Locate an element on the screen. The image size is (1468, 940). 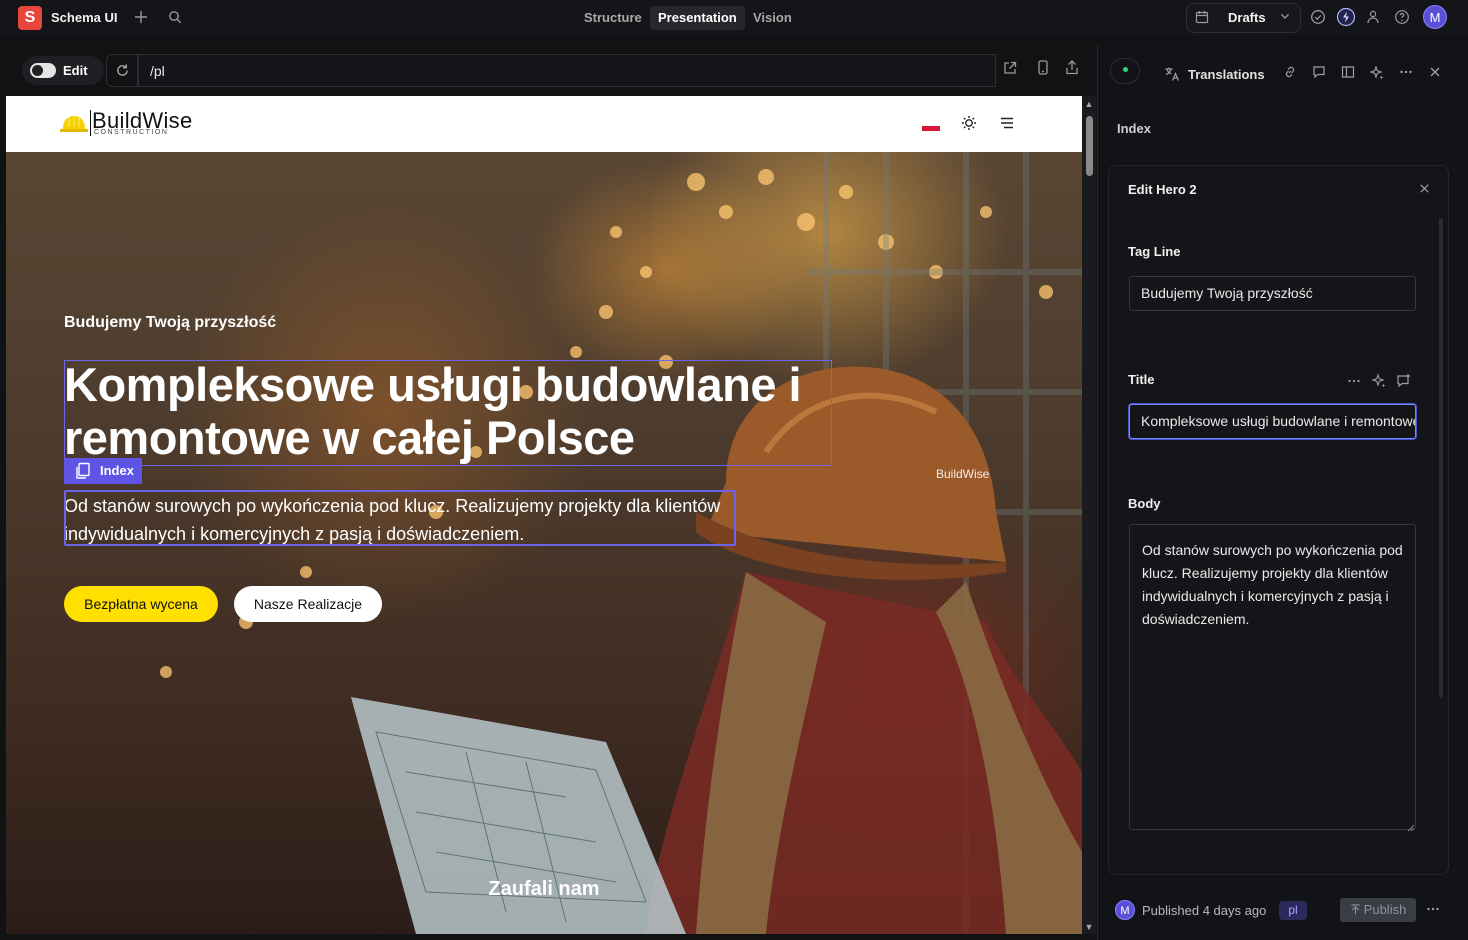
tag-line-input: Budujemy Twoją przyszłość is located at coordinates (1272, 293).